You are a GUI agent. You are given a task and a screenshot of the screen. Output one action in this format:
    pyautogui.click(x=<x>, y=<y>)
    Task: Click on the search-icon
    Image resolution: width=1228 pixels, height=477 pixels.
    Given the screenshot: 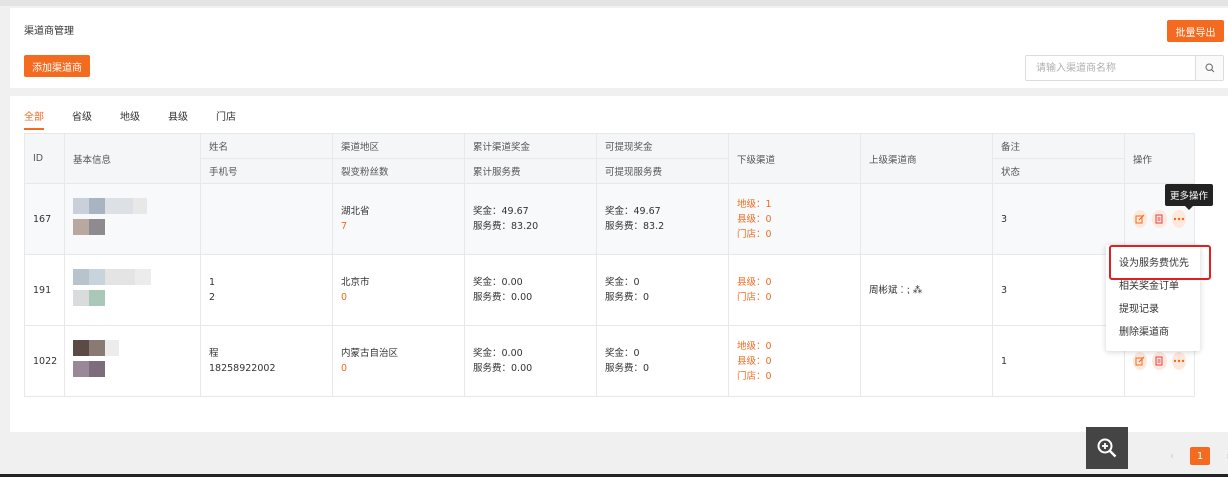 What is the action you would take?
    pyautogui.click(x=1209, y=68)
    